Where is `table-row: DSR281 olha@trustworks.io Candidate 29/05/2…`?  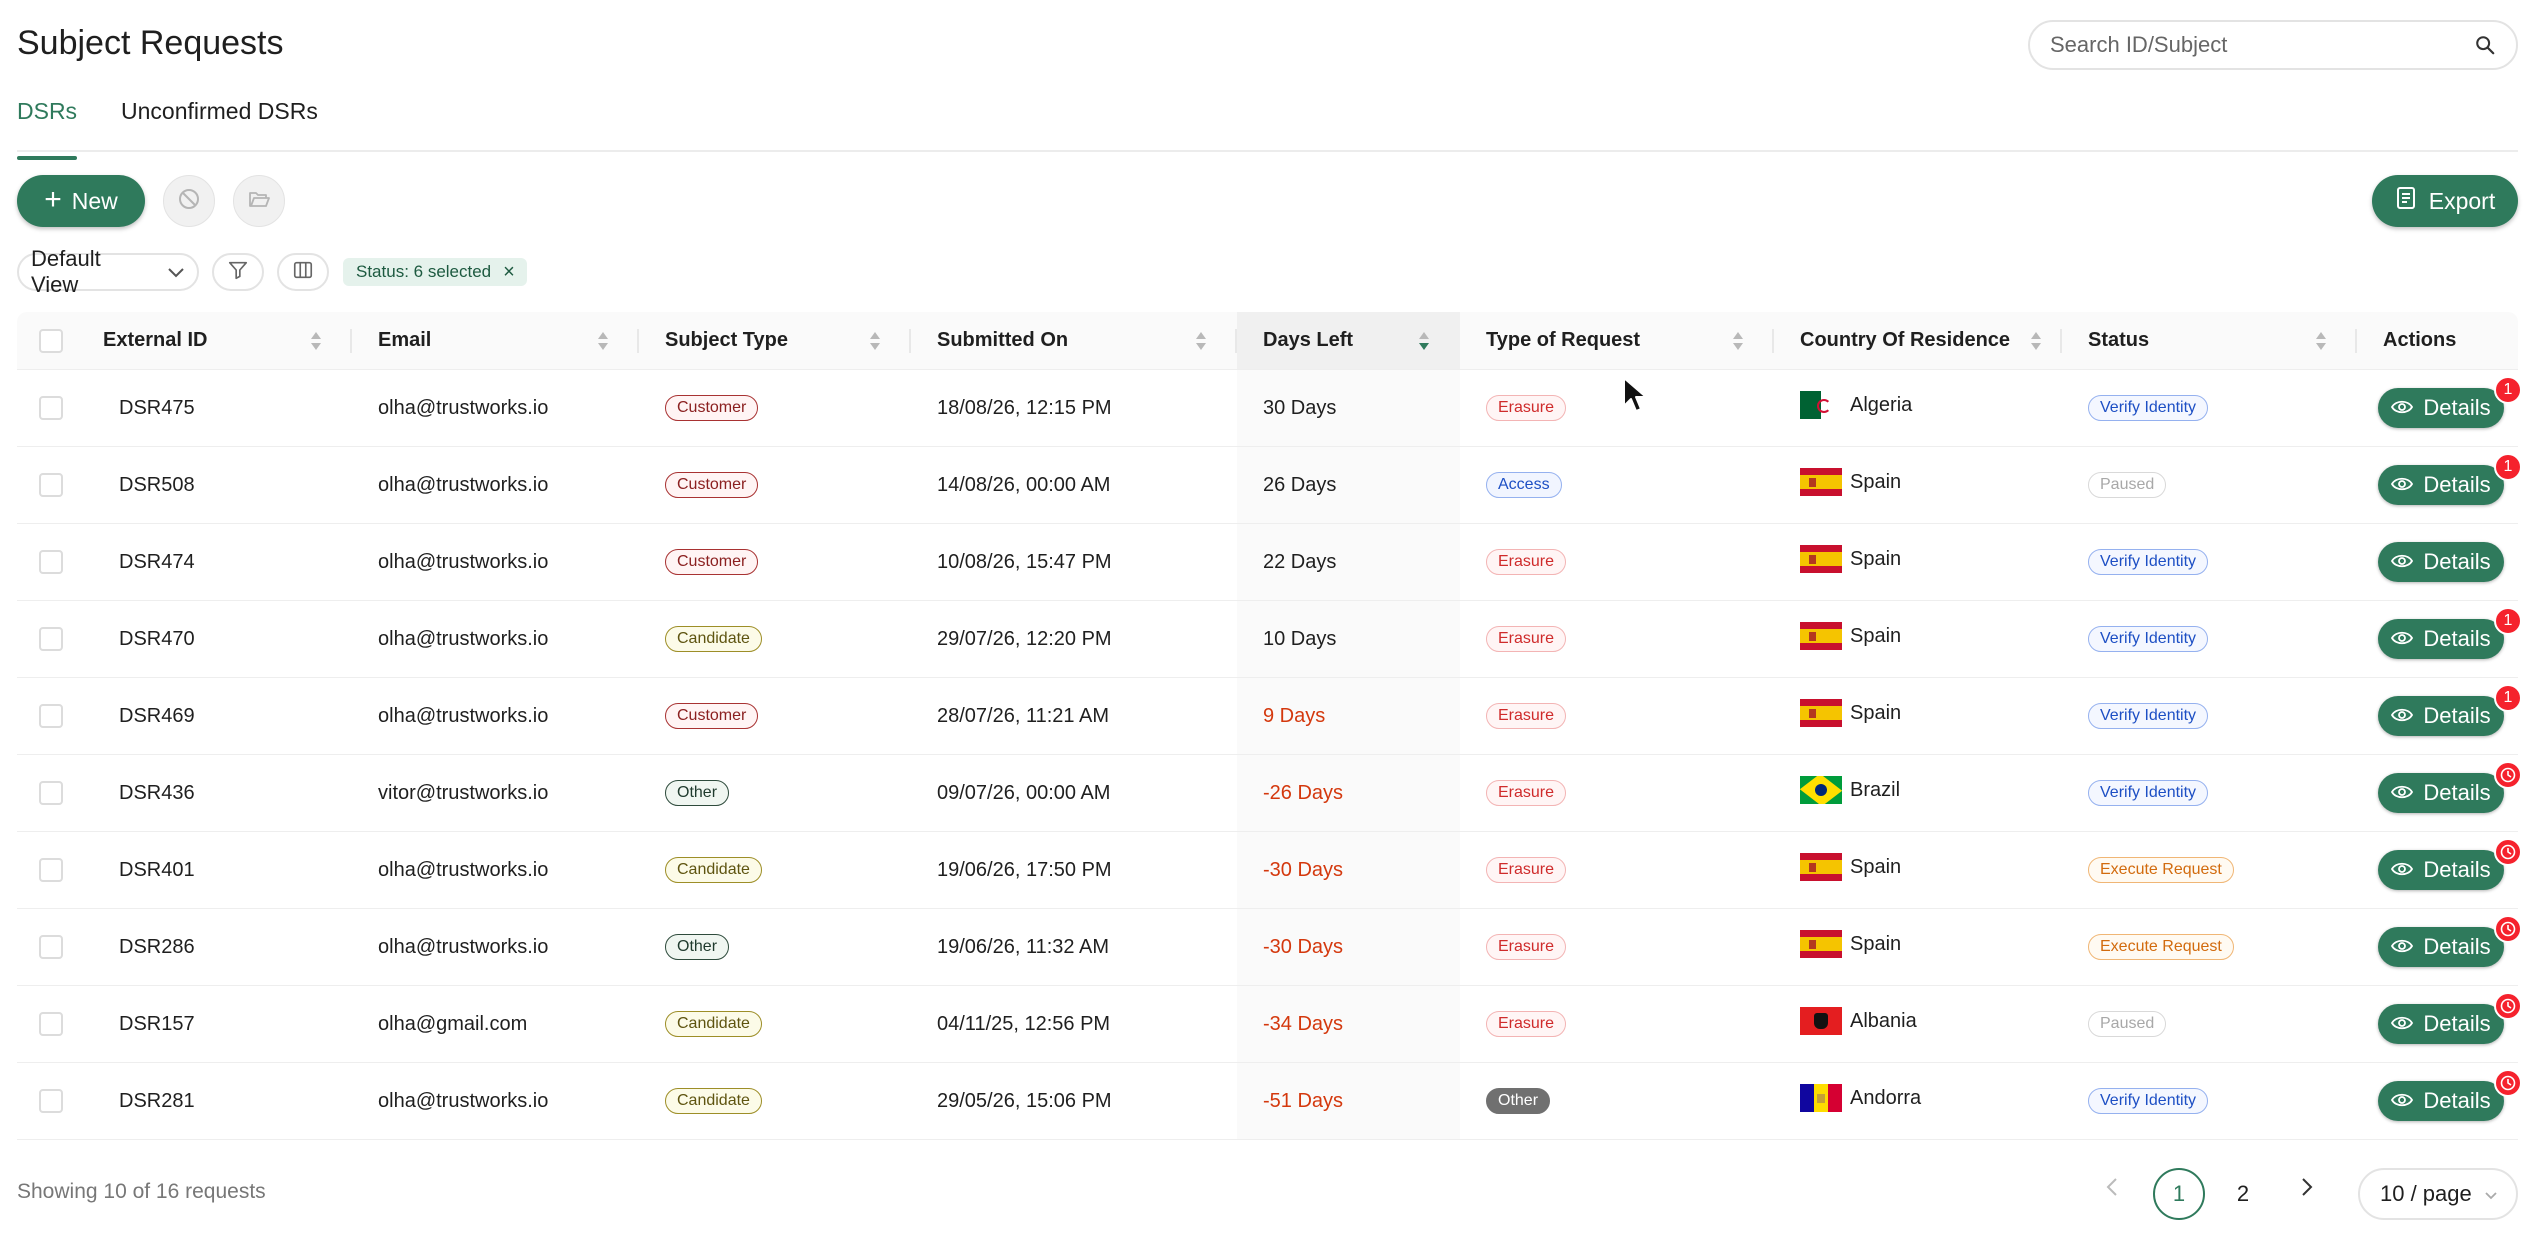
table-row: DSR281 olha@trustworks.io Candidate 29/05/2… is located at coordinates (1269, 1101).